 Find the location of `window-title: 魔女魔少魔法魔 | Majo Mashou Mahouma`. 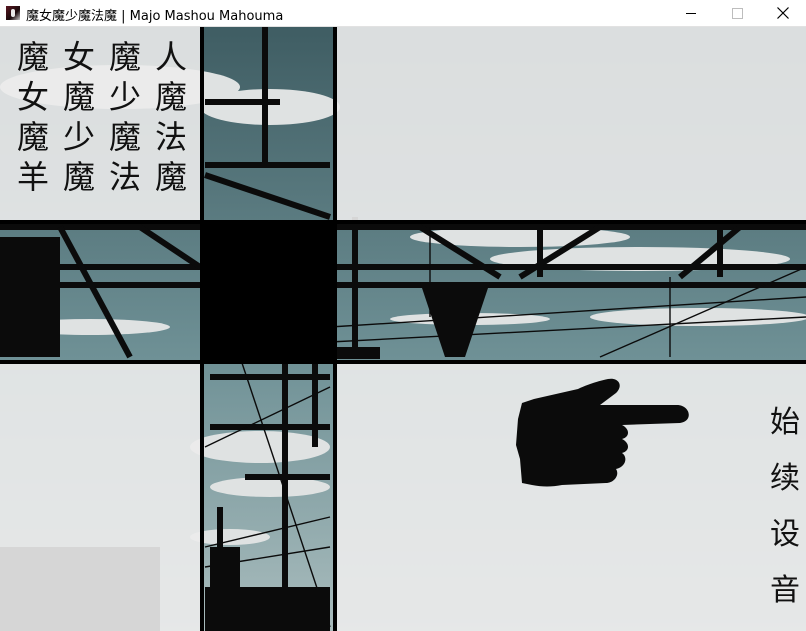

window-title: 魔女魔少魔法魔 | Majo Mashou Mahouma is located at coordinates (155, 16).